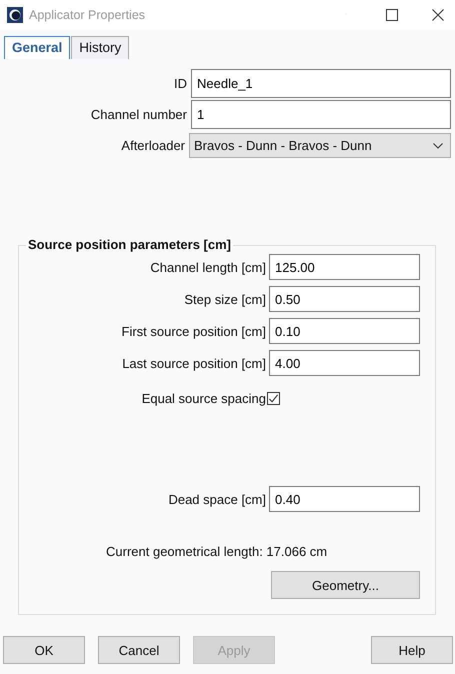 This screenshot has height=674, width=455. What do you see at coordinates (203, 398) in the screenshot?
I see `field-label: Equal source spacing` at bounding box center [203, 398].